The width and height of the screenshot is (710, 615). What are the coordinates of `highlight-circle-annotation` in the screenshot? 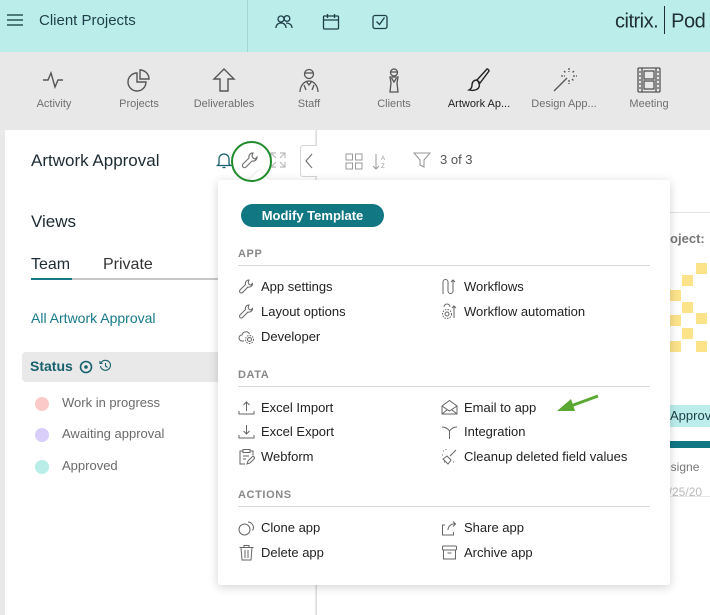 It's located at (251, 161).